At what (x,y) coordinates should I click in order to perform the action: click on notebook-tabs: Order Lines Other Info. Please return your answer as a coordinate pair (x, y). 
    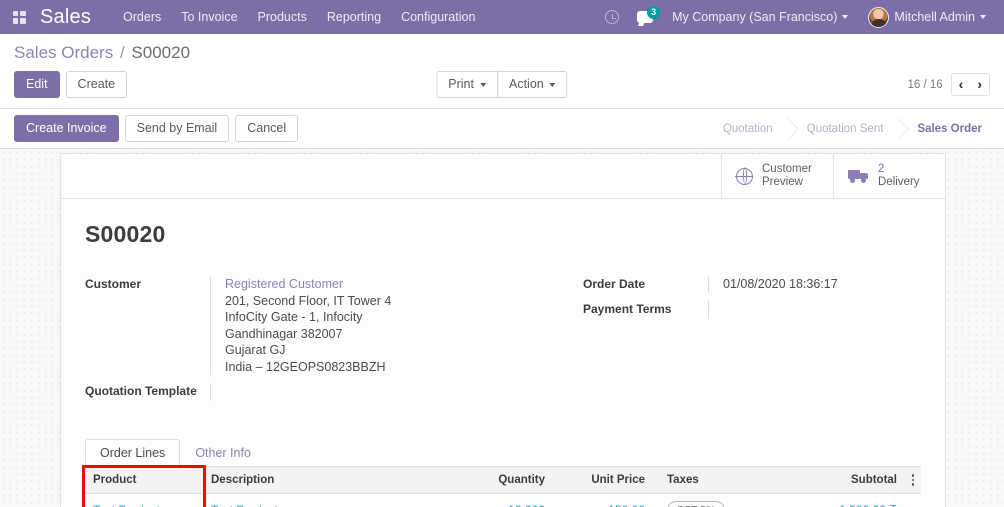
    Looking at the image, I should click on (503, 453).